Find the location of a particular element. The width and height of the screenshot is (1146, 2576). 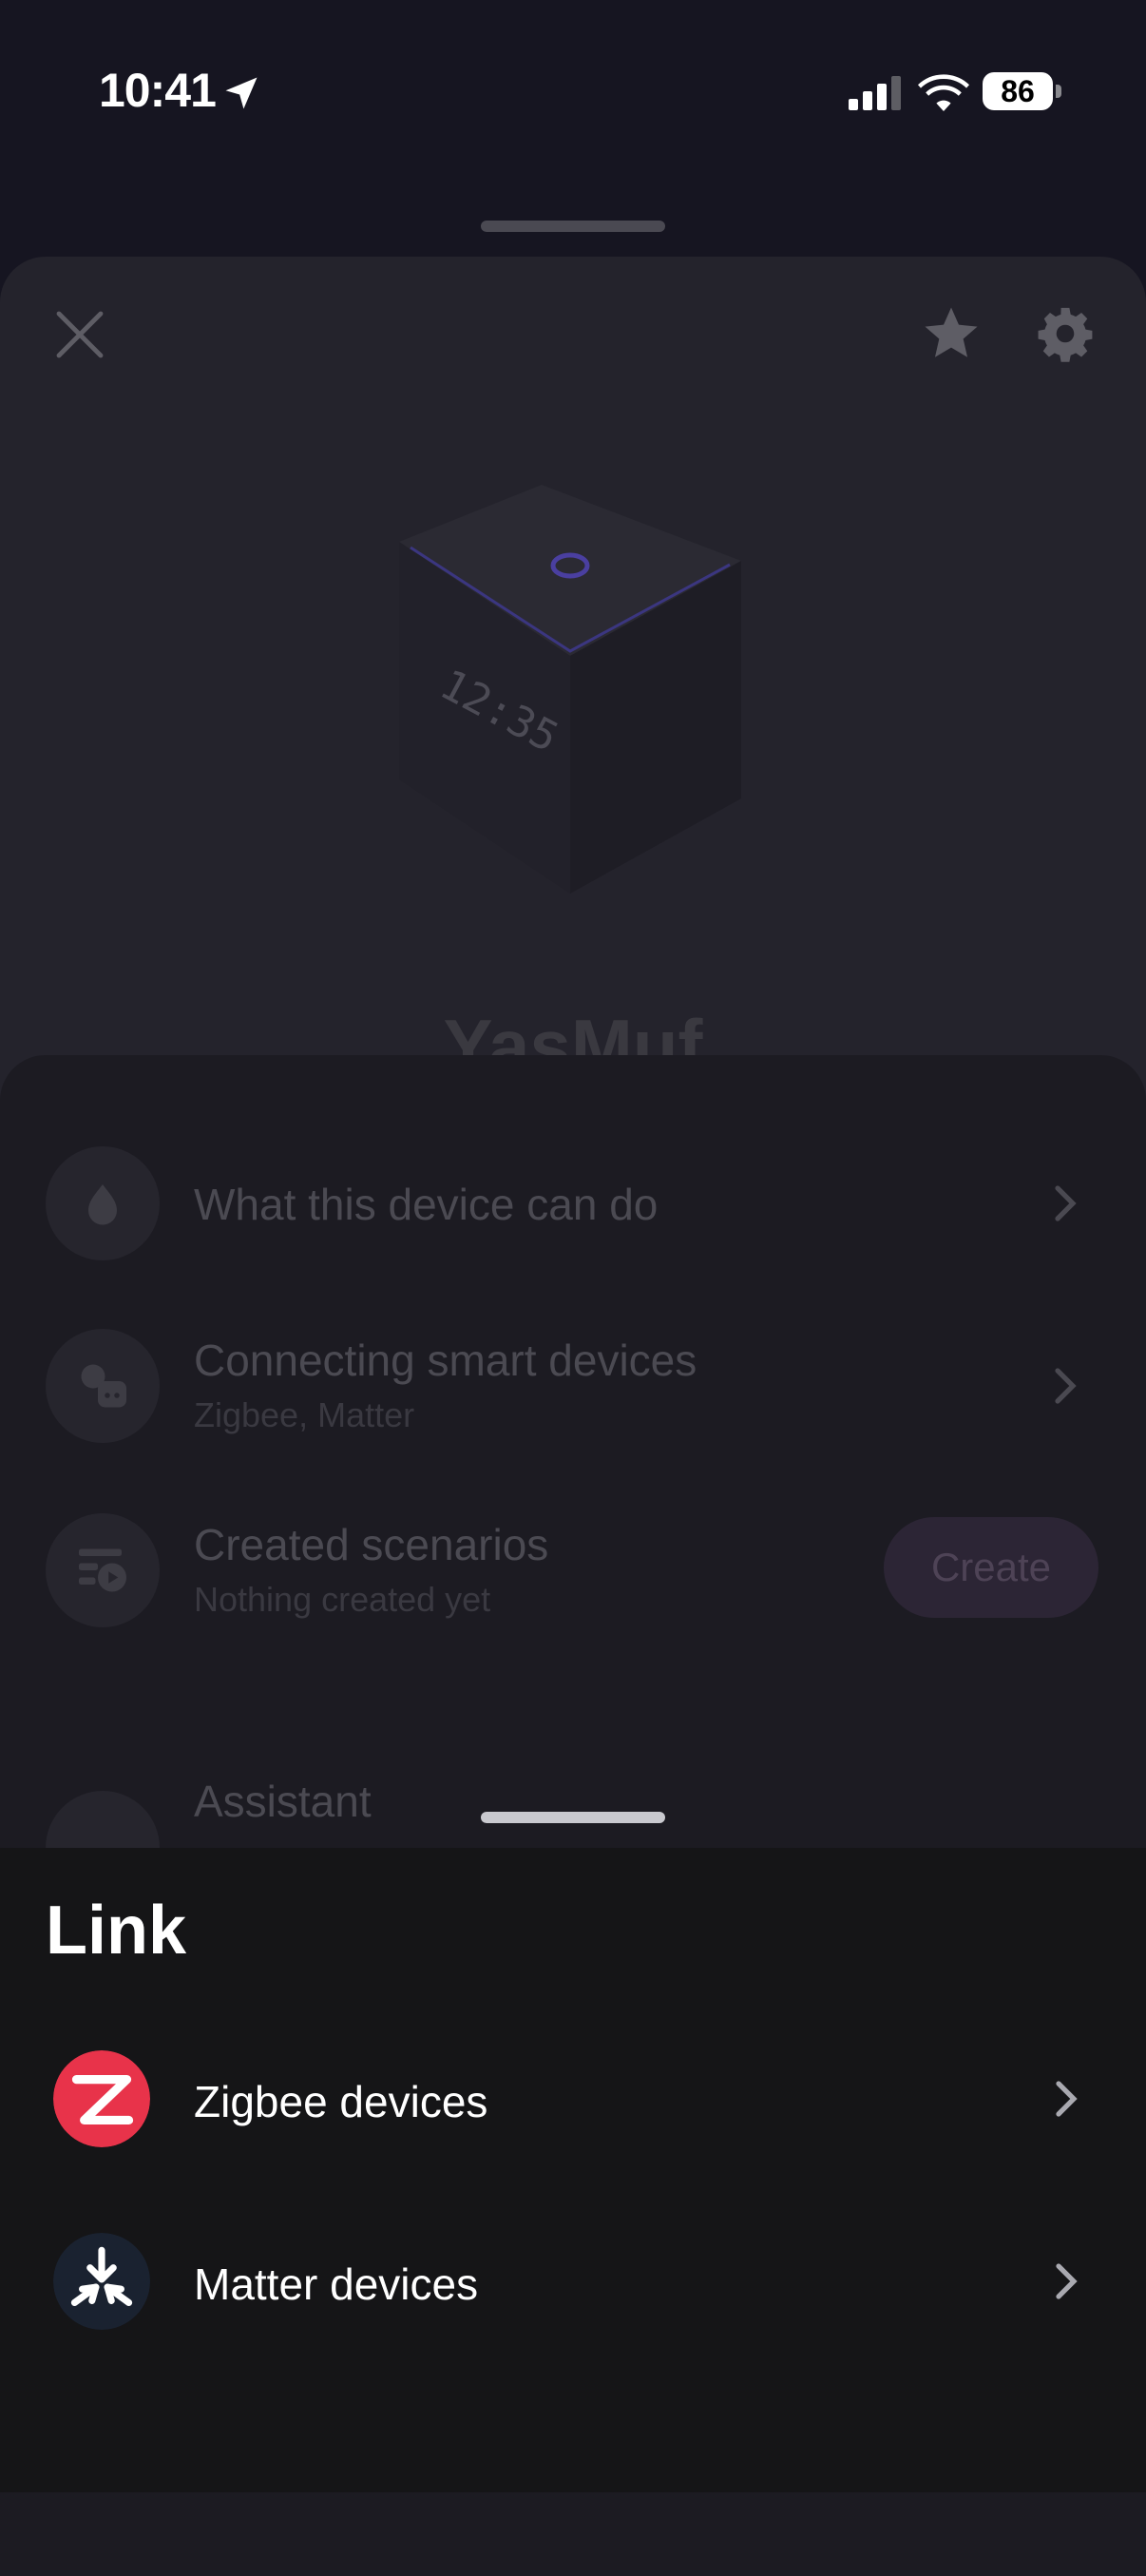

assistant-icon is located at coordinates (103, 1821).